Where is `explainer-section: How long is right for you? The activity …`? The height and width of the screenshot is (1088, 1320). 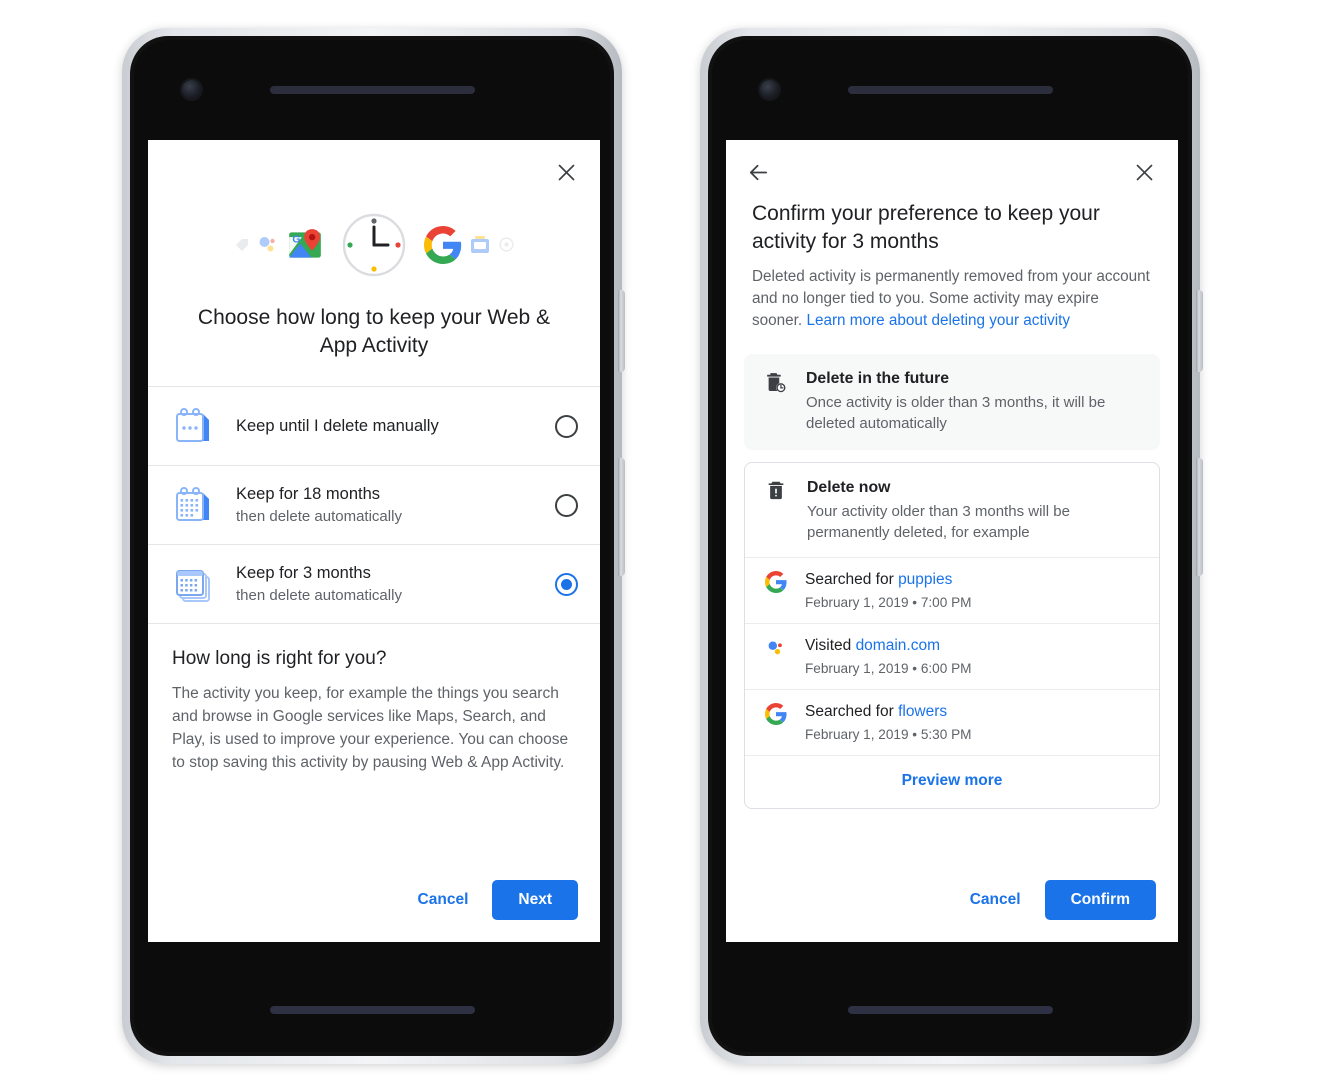 explainer-section: How long is right for you? The activity … is located at coordinates (374, 699).